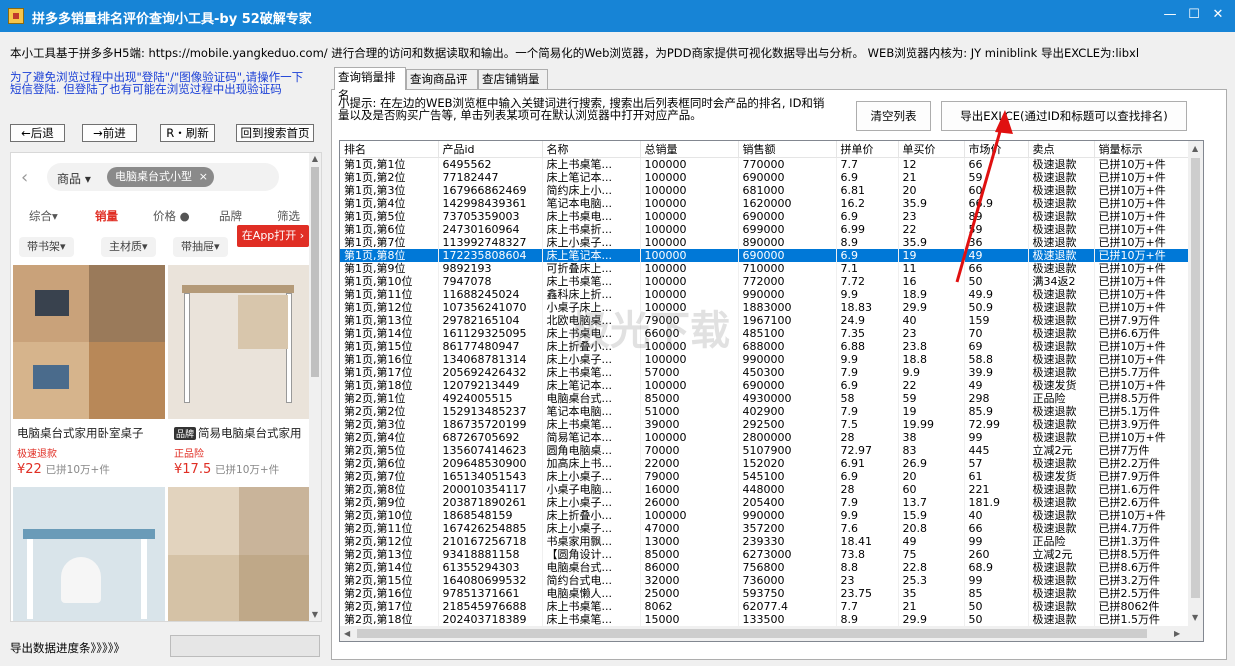 The height and width of the screenshot is (666, 1235). Describe the element at coordinates (591, 149) in the screenshot. I see `column-header: 名称` at that location.